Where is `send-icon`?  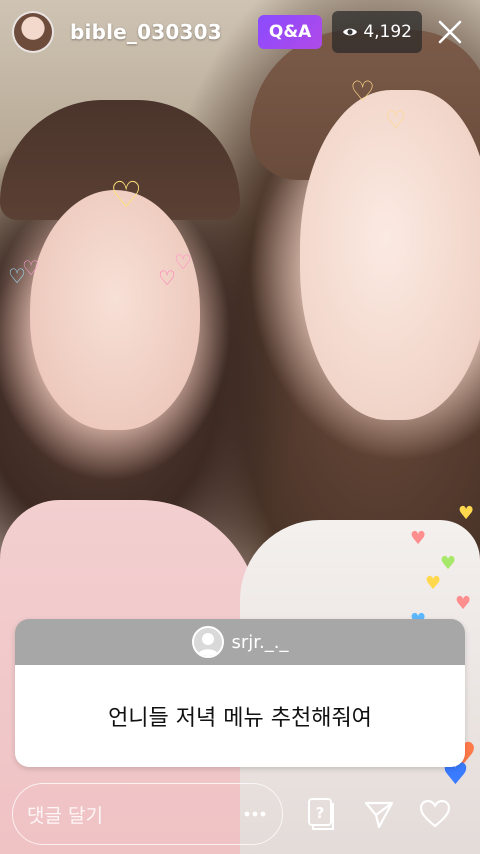 send-icon is located at coordinates (379, 814).